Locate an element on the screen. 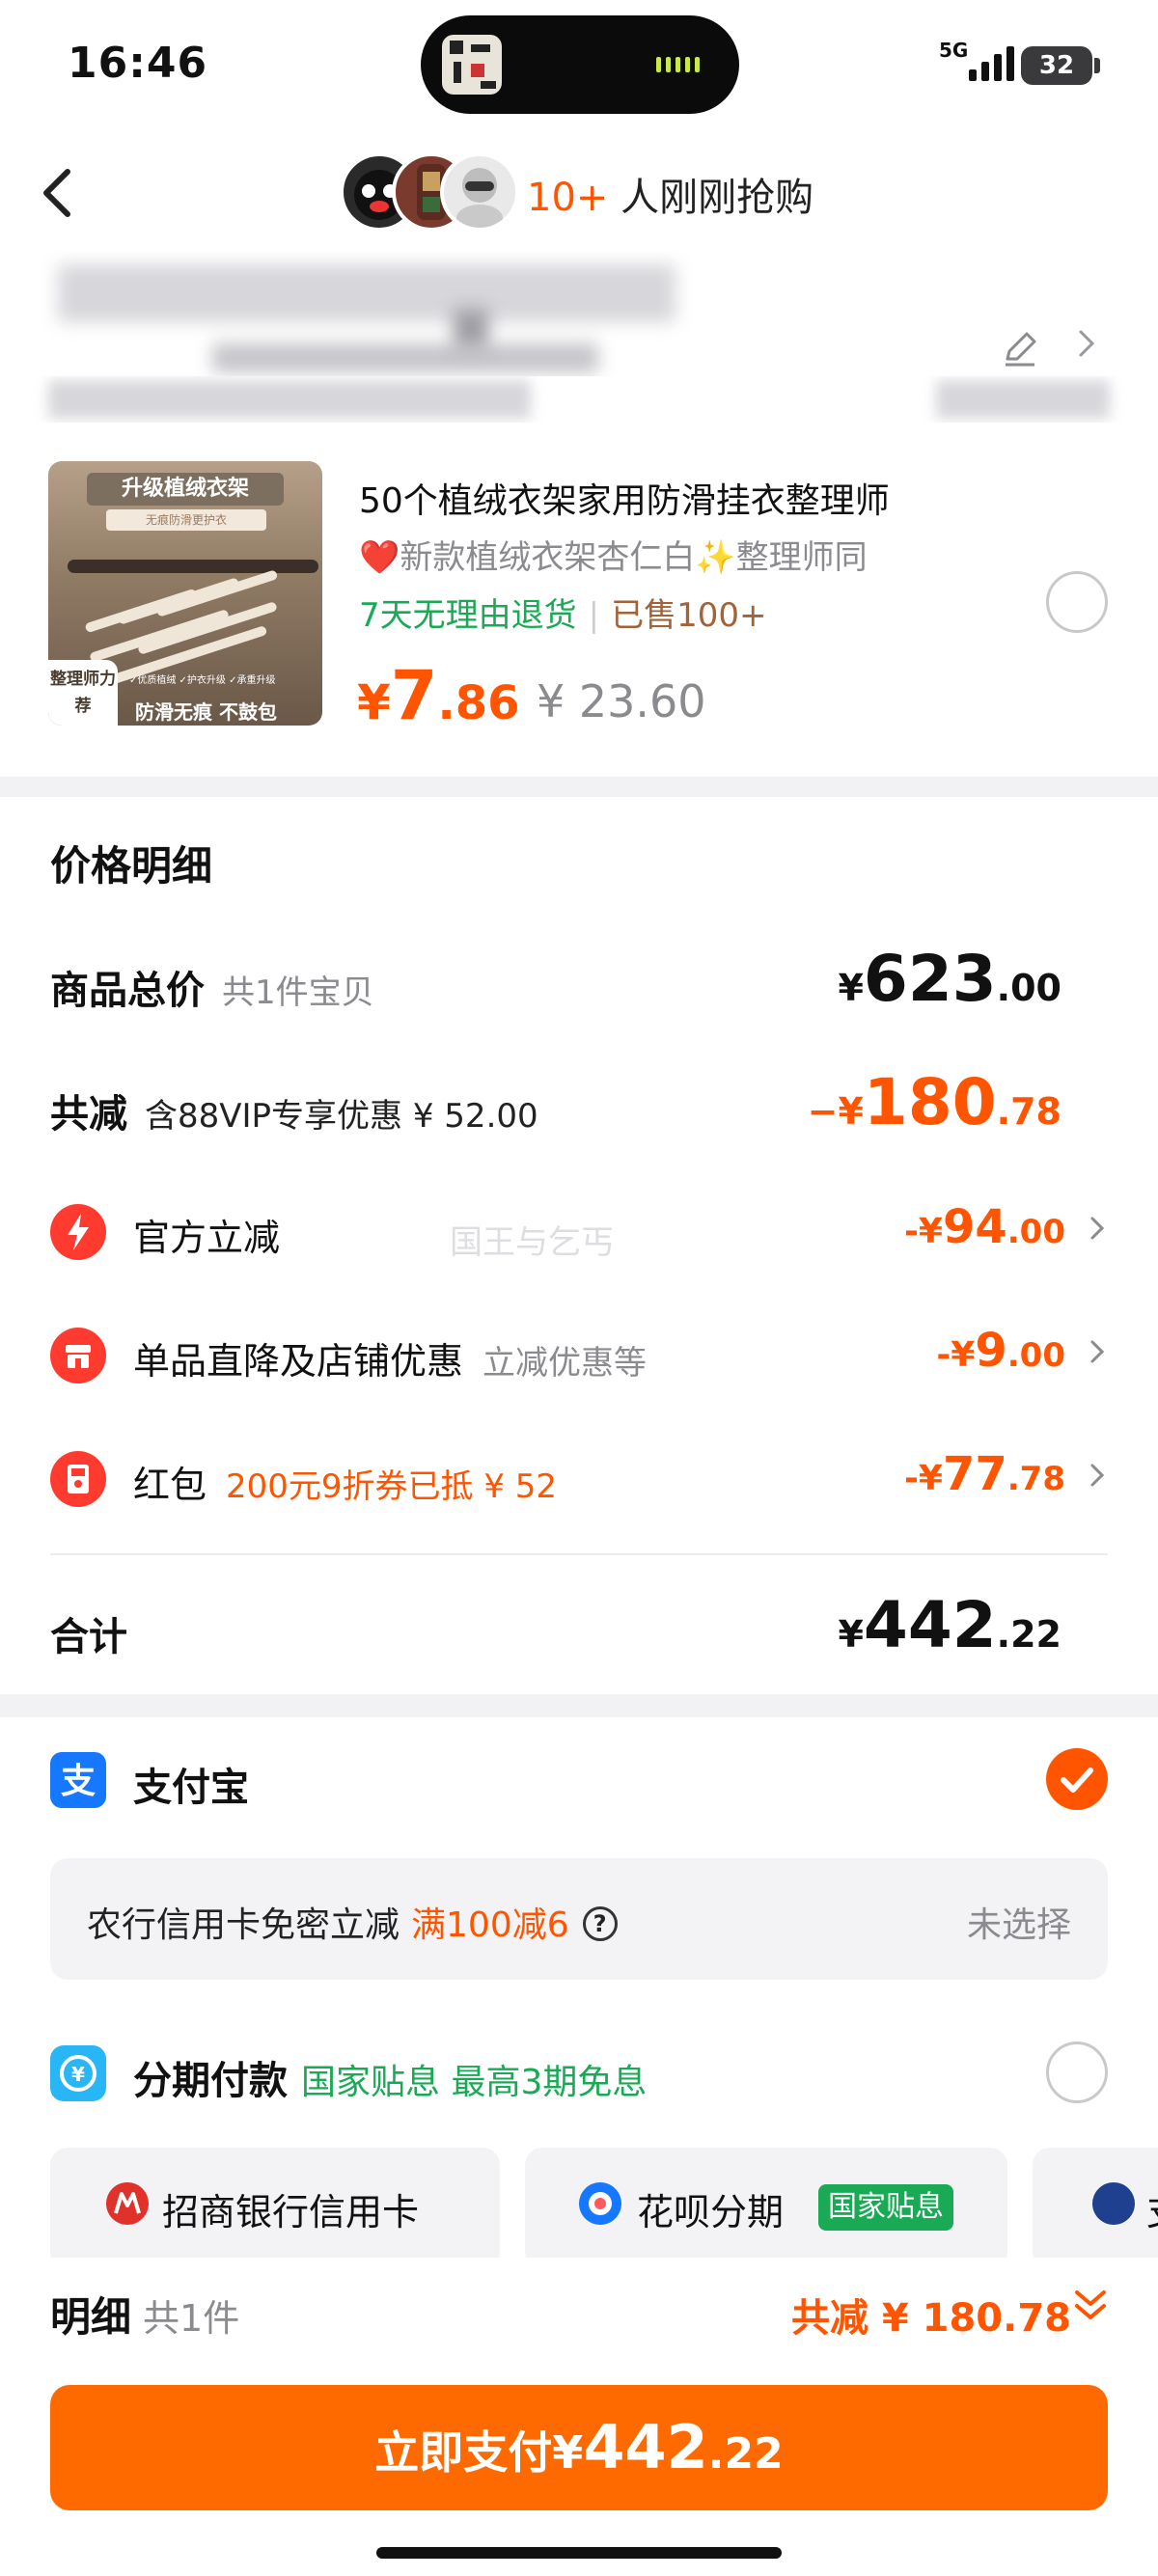 The width and height of the screenshot is (1158, 2576). status-bar: 16:46 5G 32 is located at coordinates (579, 67).